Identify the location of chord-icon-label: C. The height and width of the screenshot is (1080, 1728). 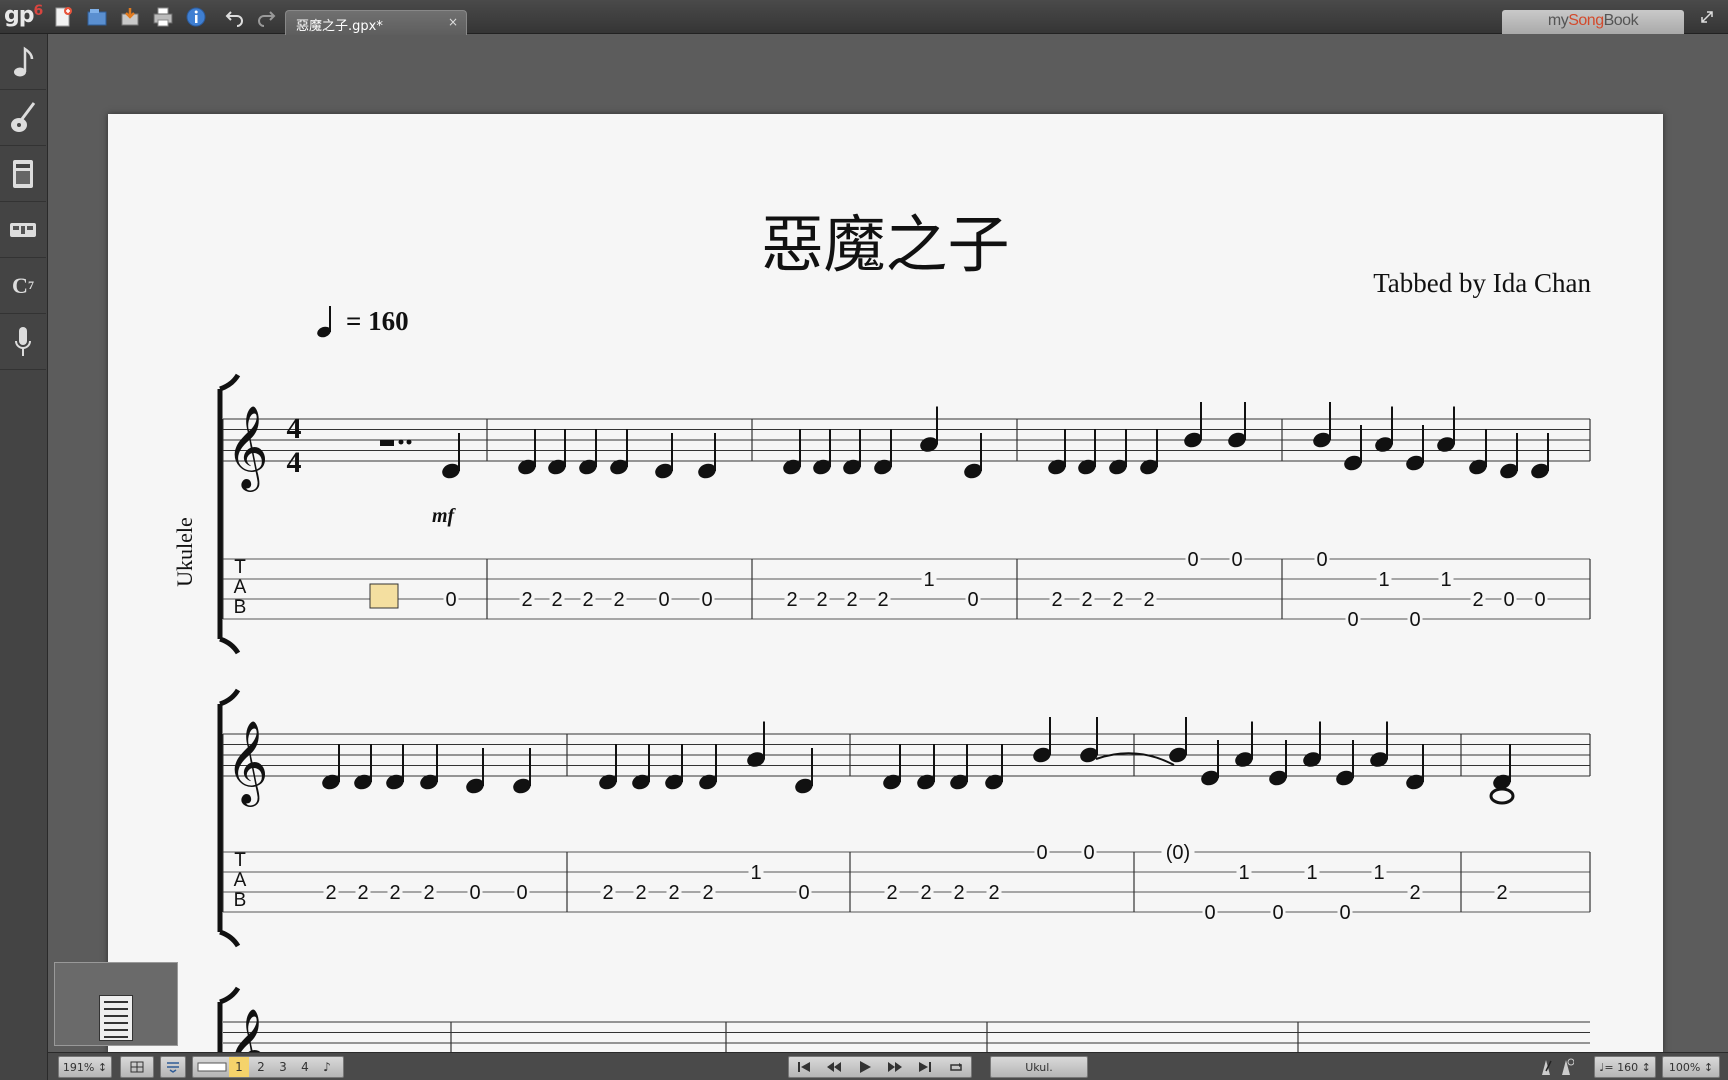
(20, 285).